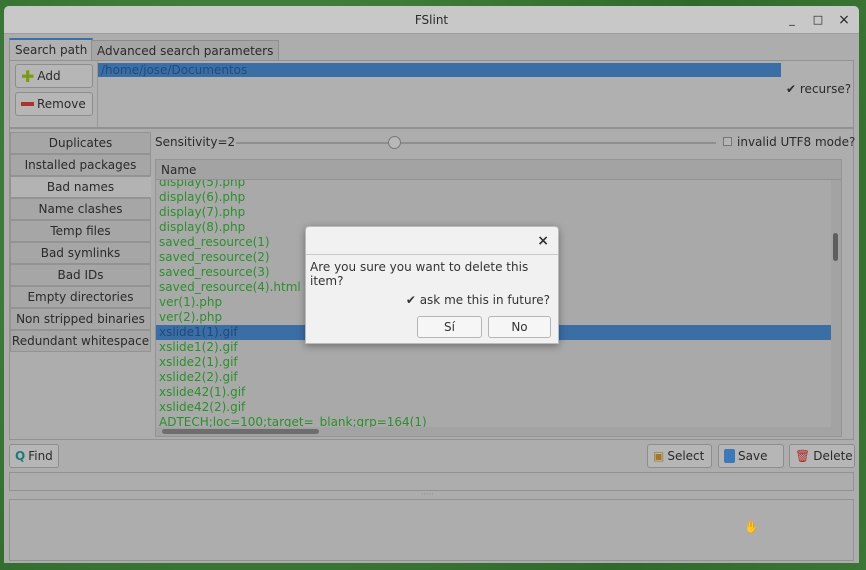 The width and height of the screenshot is (866, 570). Describe the element at coordinates (498, 362) in the screenshot. I see `list-item: xslide2(1).gif` at that location.